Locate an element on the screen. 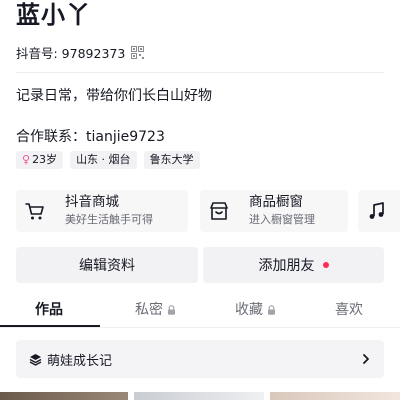  tag-label: 鲁东大学 is located at coordinates (171, 159).